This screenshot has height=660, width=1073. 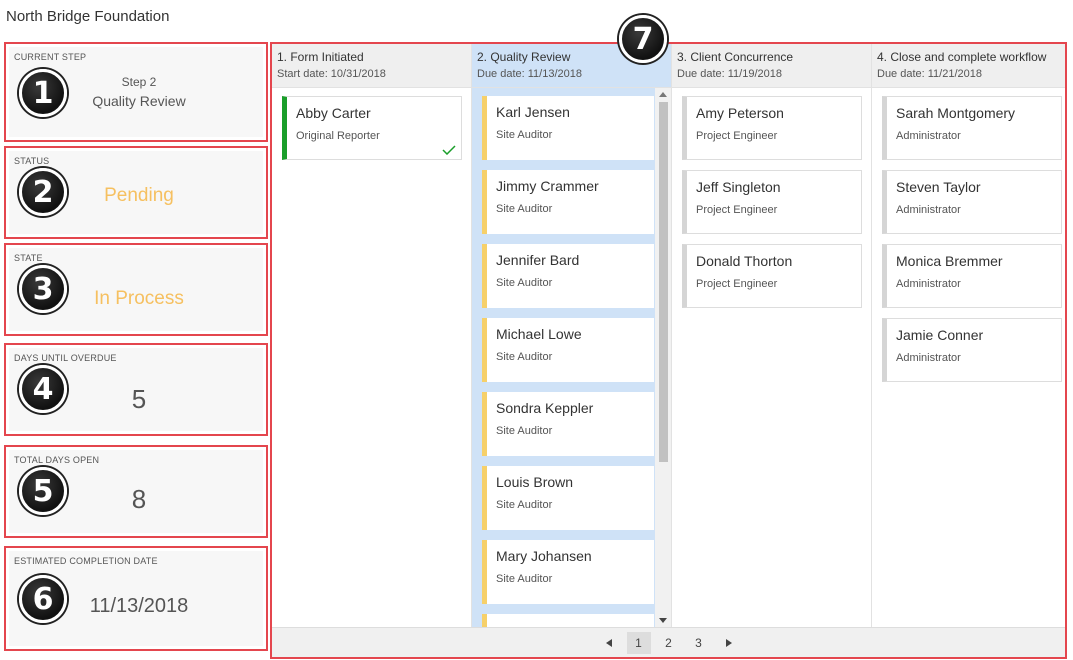 I want to click on pager-page-2: 2, so click(x=669, y=643).